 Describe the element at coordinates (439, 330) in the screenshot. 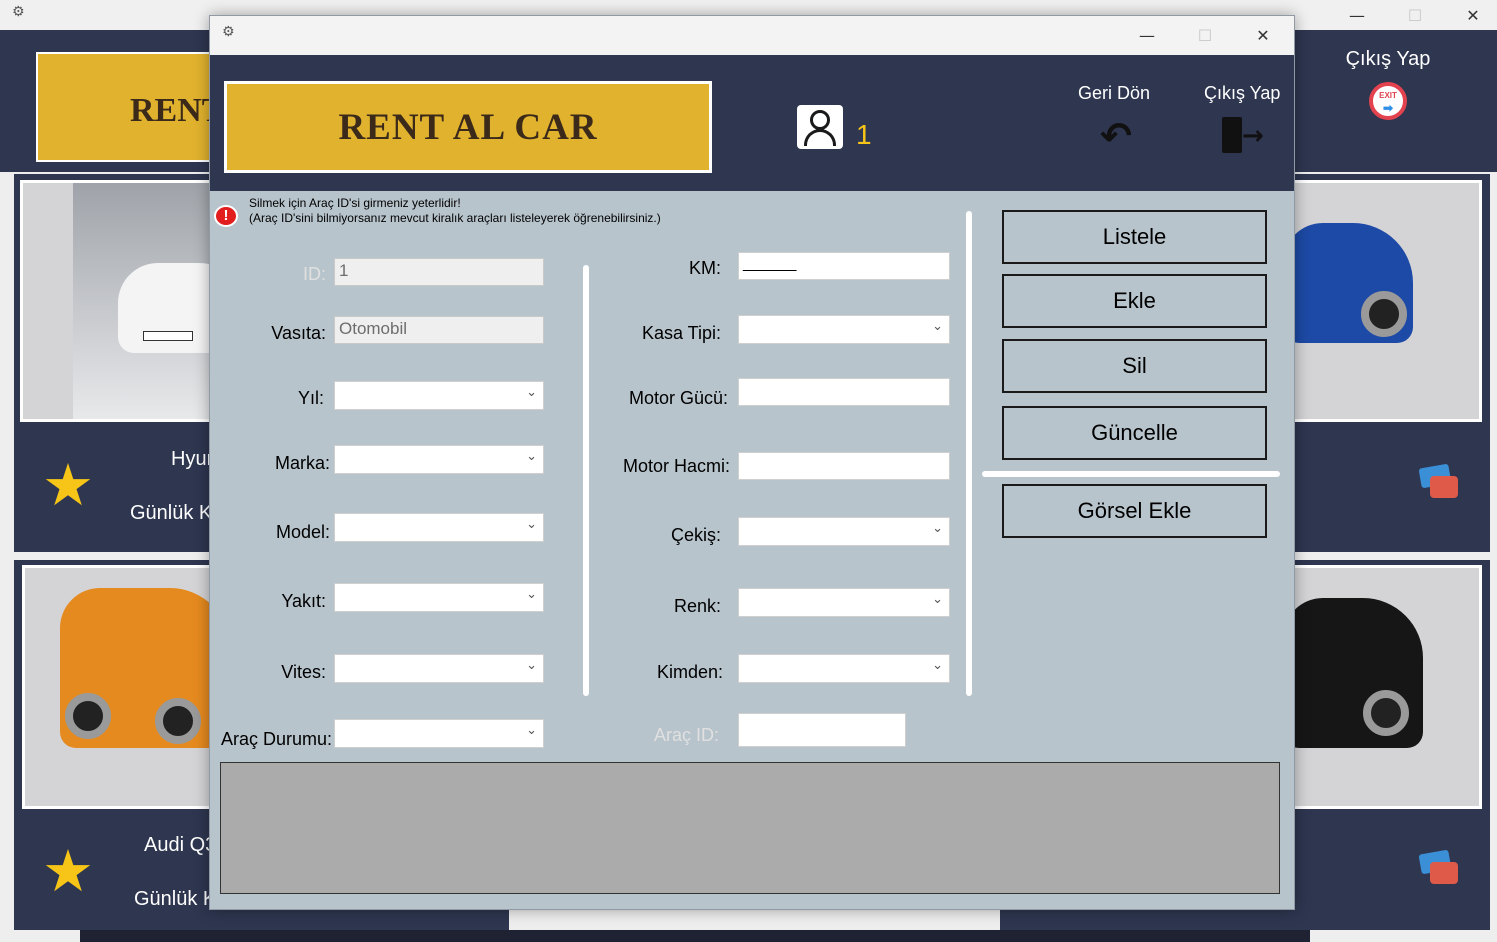

I see `vasita-field: Otomobil` at that location.